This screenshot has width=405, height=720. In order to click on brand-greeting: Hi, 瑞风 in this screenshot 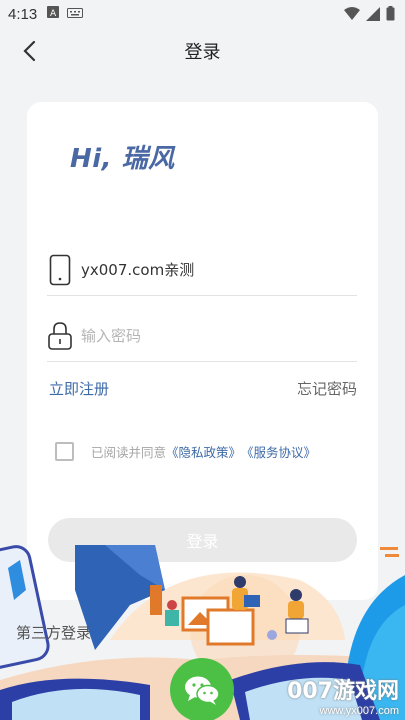, I will do `click(122, 159)`.